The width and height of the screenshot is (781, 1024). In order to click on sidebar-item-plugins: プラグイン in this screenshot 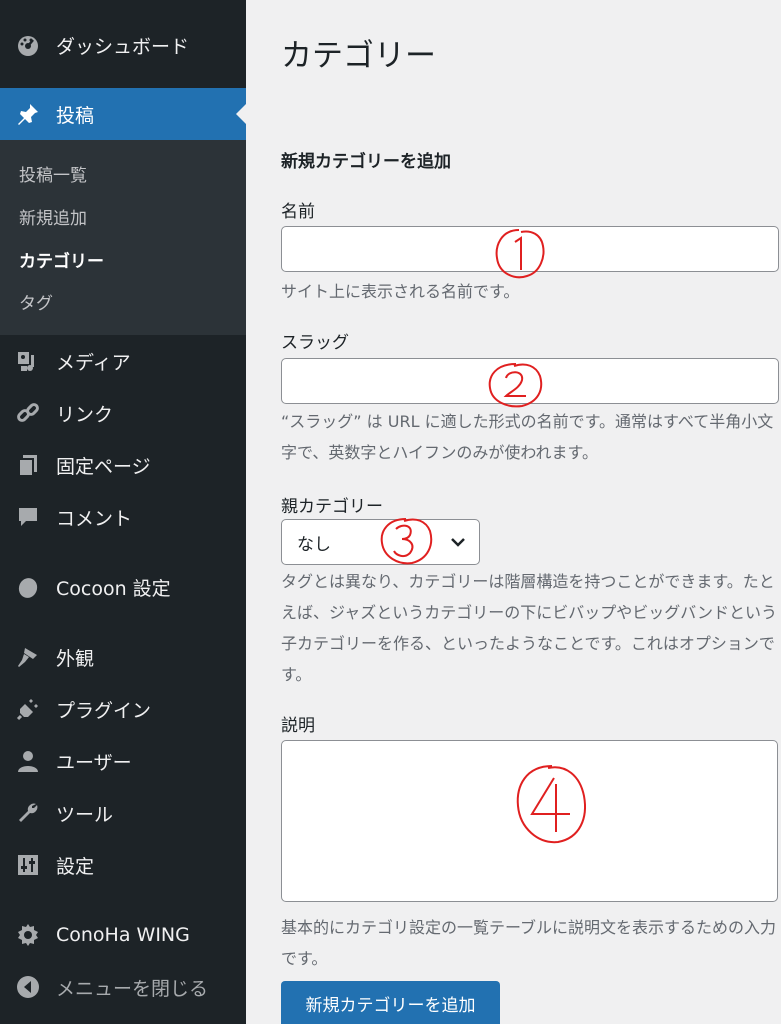, I will do `click(123, 709)`.